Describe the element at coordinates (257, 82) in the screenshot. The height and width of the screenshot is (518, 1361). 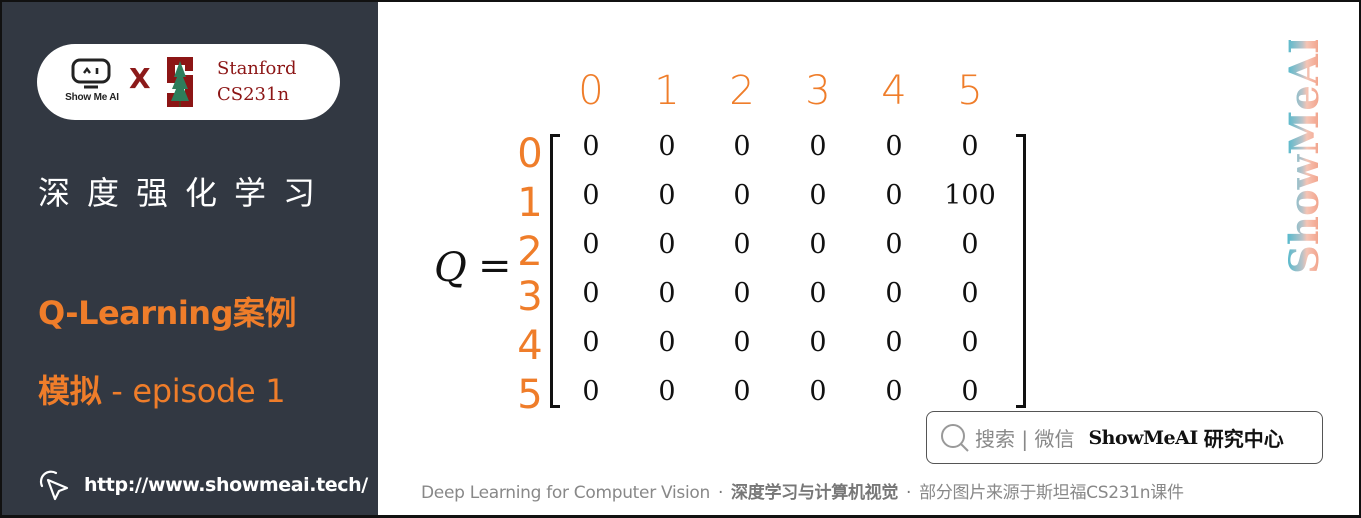
I see `stanford-cs231n-text: Stanford CS231n` at that location.